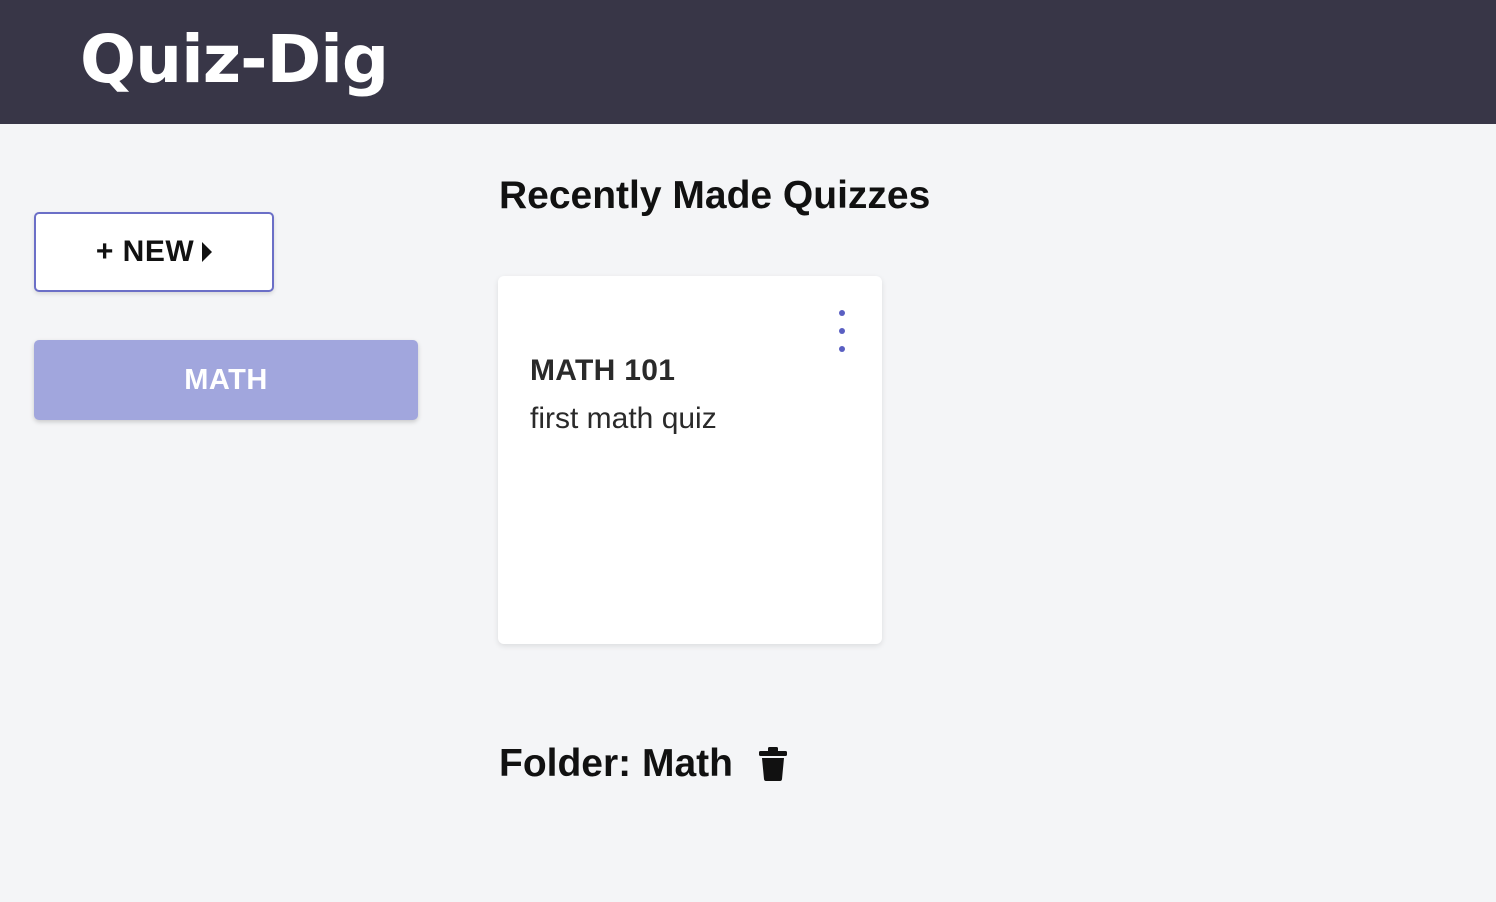 The width and height of the screenshot is (1496, 902). I want to click on new-button-label: + NEW, so click(145, 251).